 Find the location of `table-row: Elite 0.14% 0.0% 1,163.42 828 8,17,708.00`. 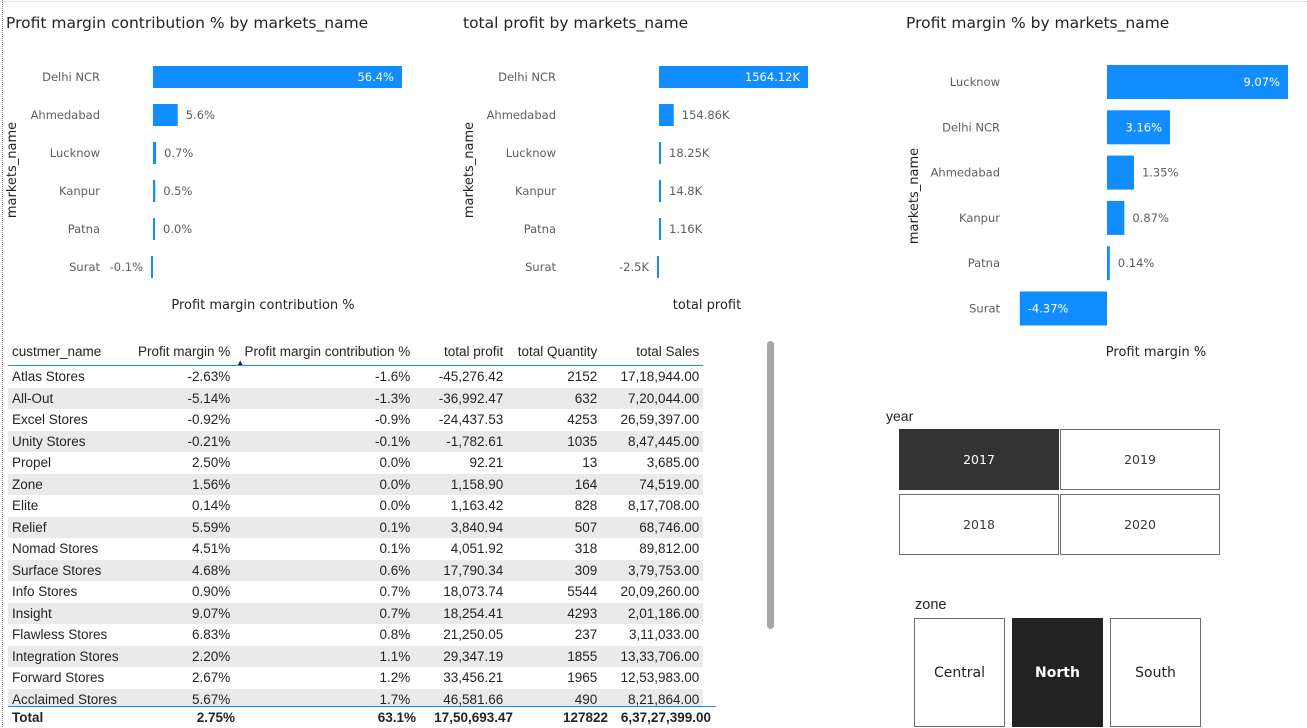

table-row: Elite 0.14% 0.0% 1,163.42 828 8,17,708.00 is located at coordinates (355, 506).